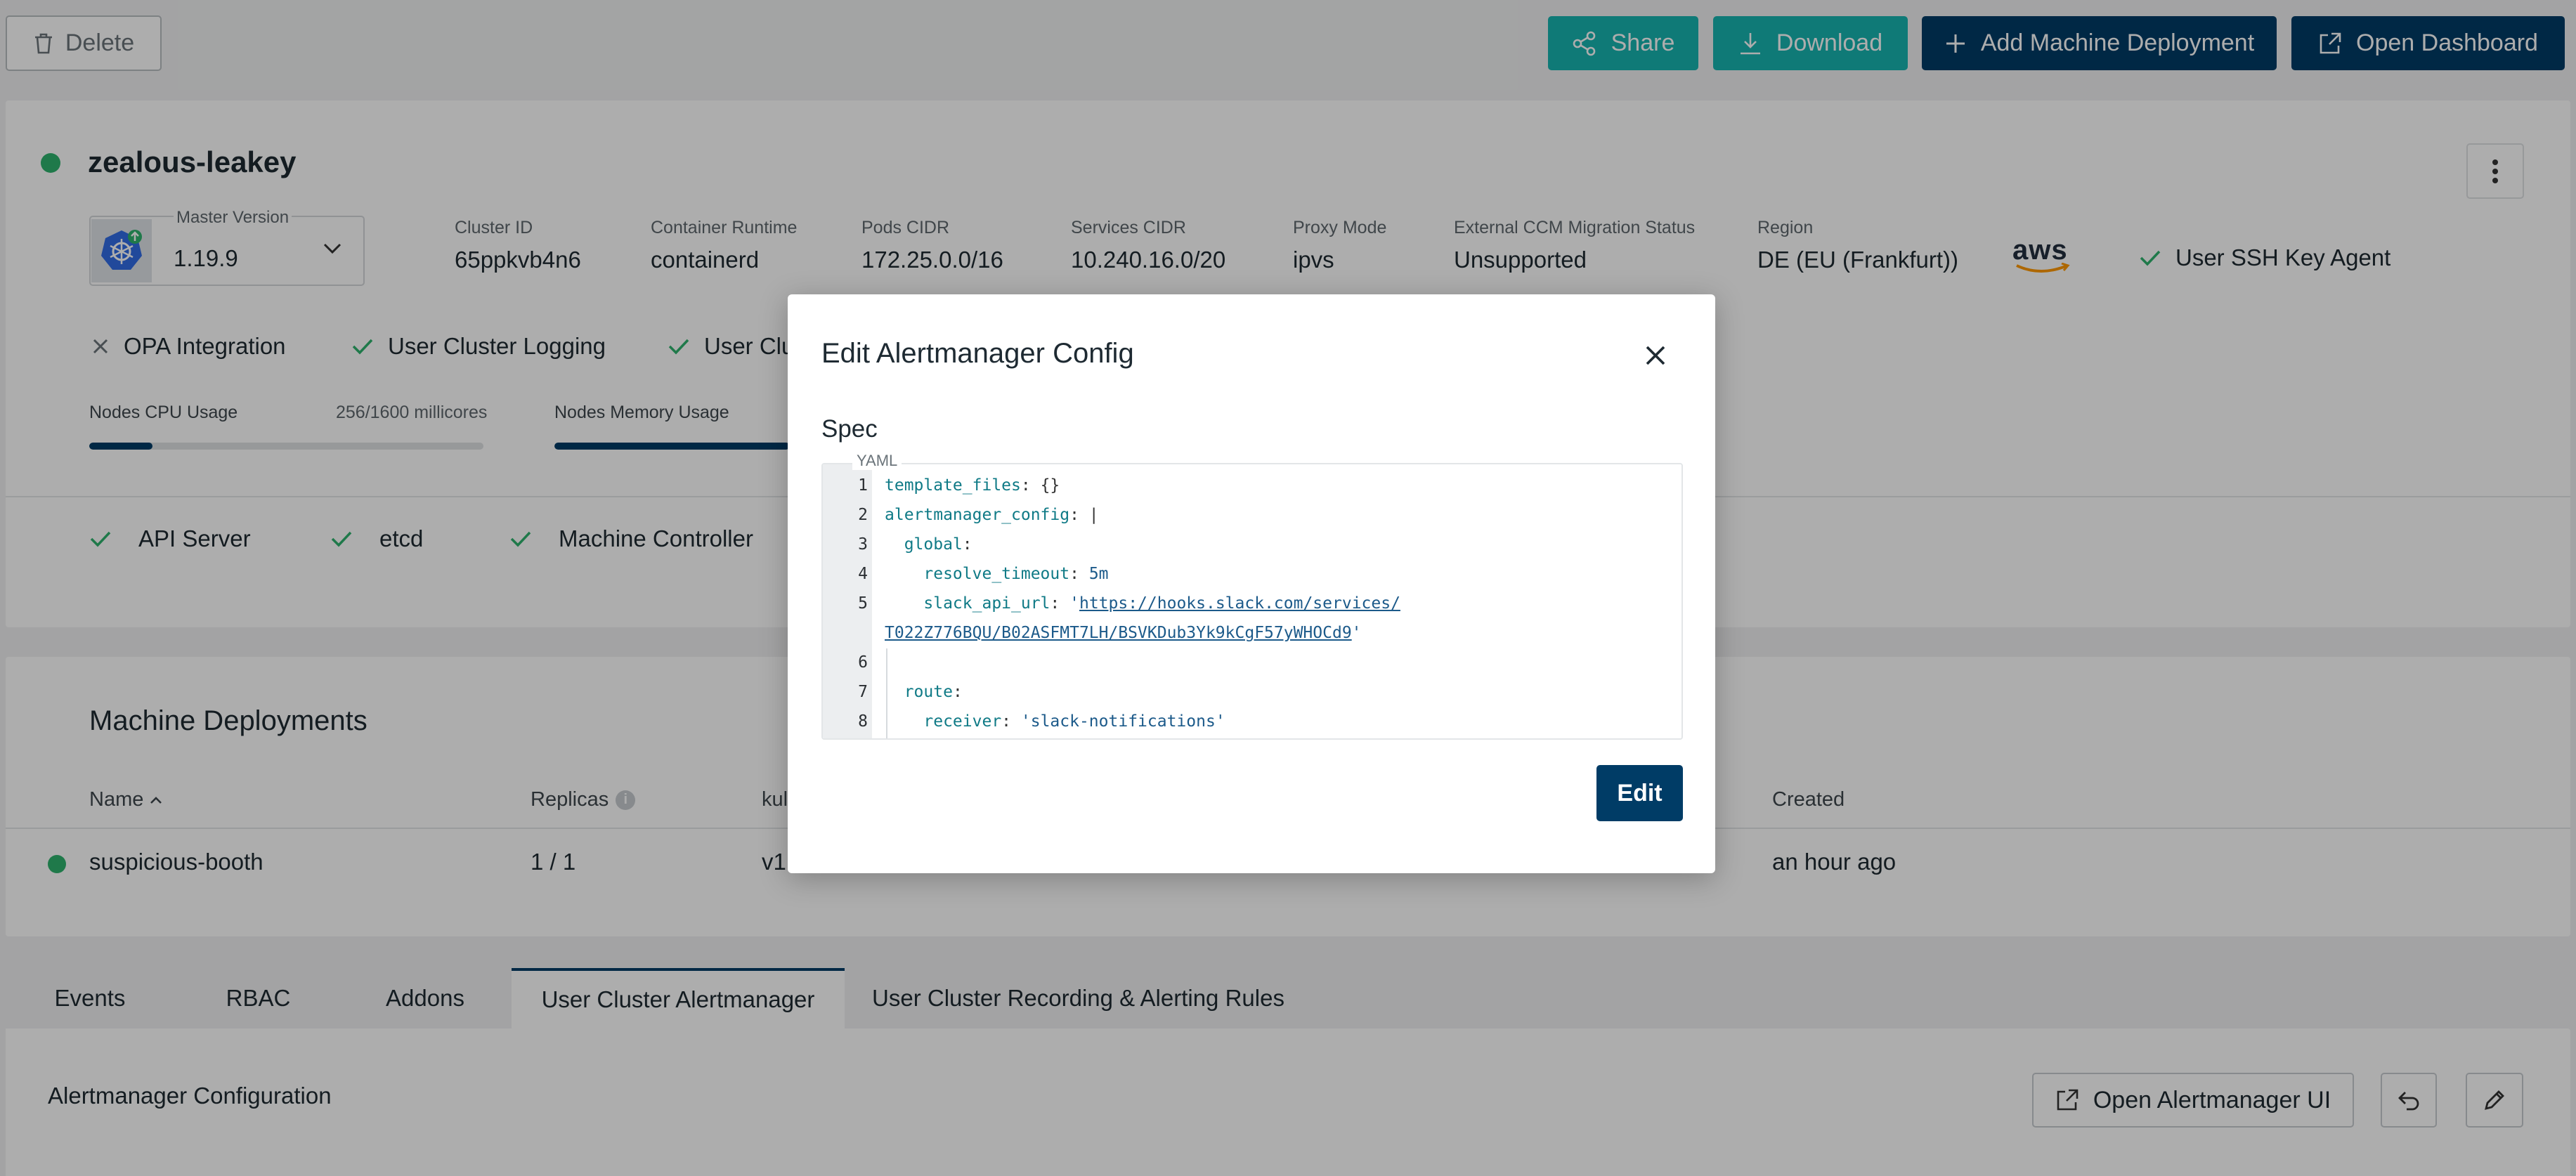  I want to click on line-number: 5, so click(863, 603).